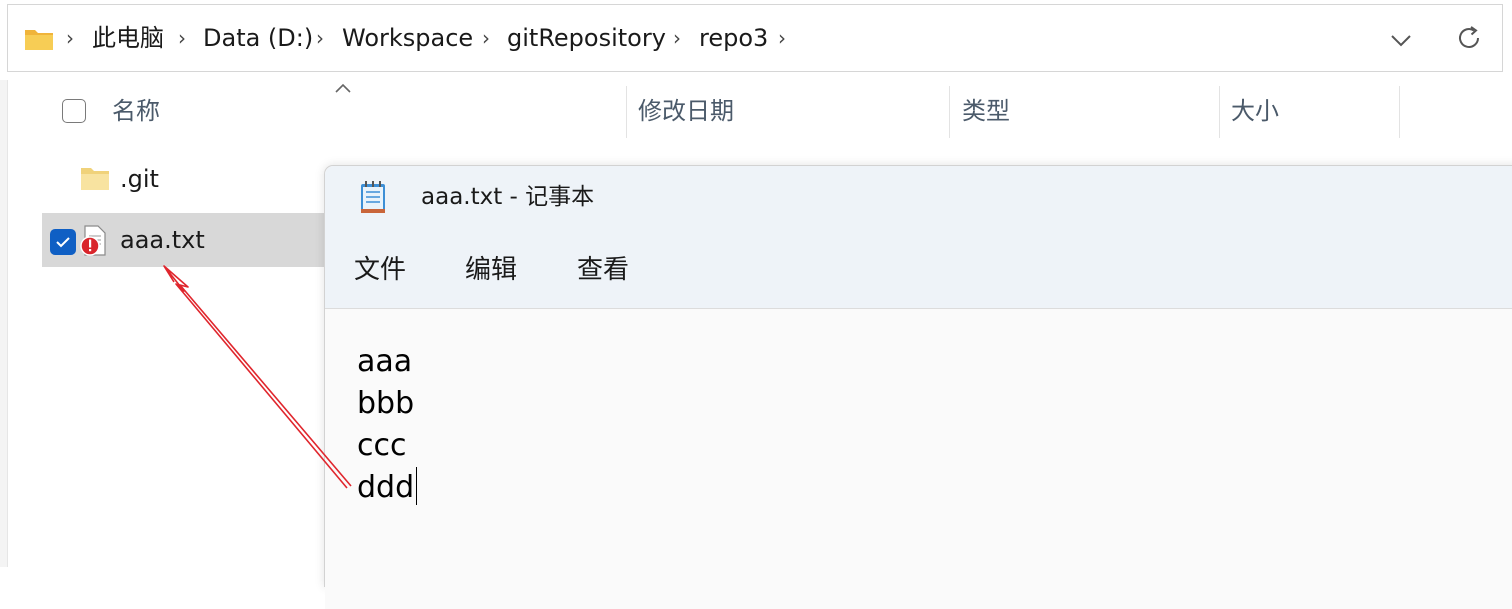  Describe the element at coordinates (586, 38) in the screenshot. I see `breadcrumb-item-gitrepository: gitRepository` at that location.